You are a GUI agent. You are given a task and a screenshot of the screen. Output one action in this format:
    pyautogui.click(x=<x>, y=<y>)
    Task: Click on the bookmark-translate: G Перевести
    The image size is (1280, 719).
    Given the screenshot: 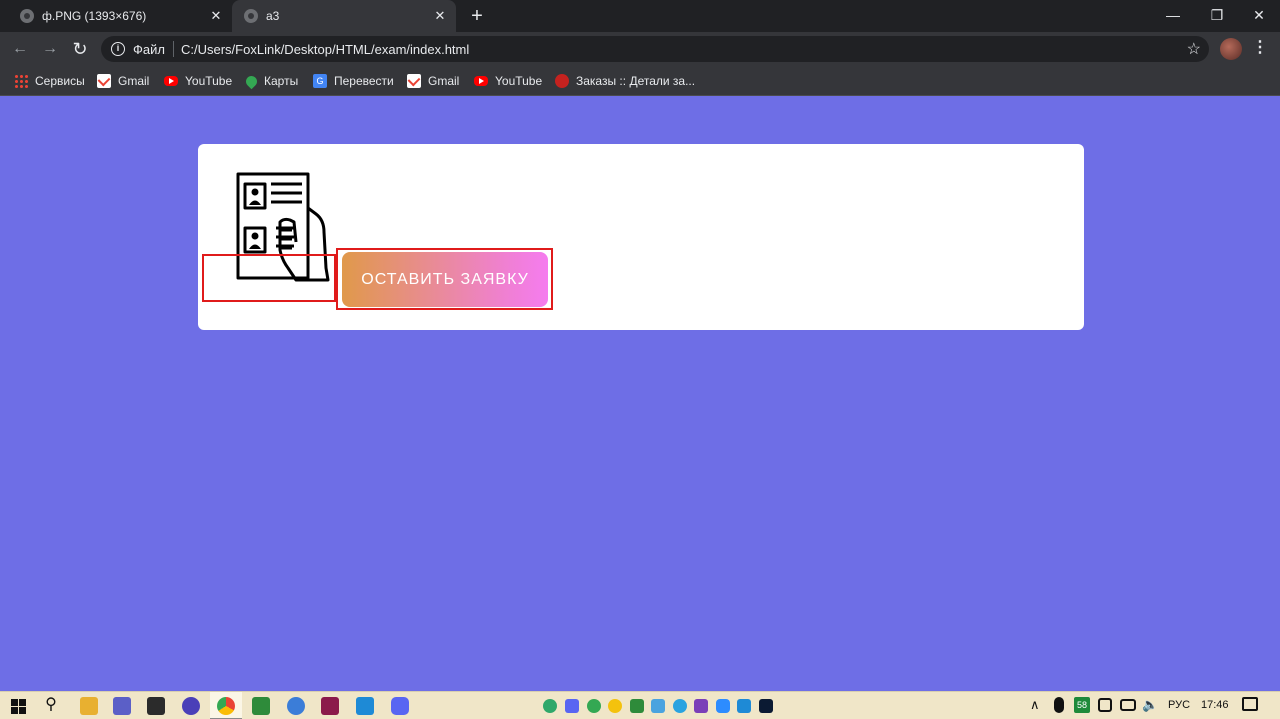 What is the action you would take?
    pyautogui.click(x=353, y=81)
    